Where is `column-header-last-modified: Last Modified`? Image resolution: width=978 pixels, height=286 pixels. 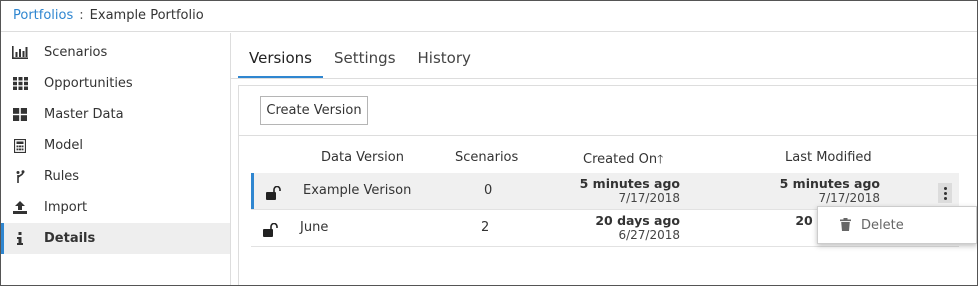
column-header-last-modified: Last Modified is located at coordinates (828, 157).